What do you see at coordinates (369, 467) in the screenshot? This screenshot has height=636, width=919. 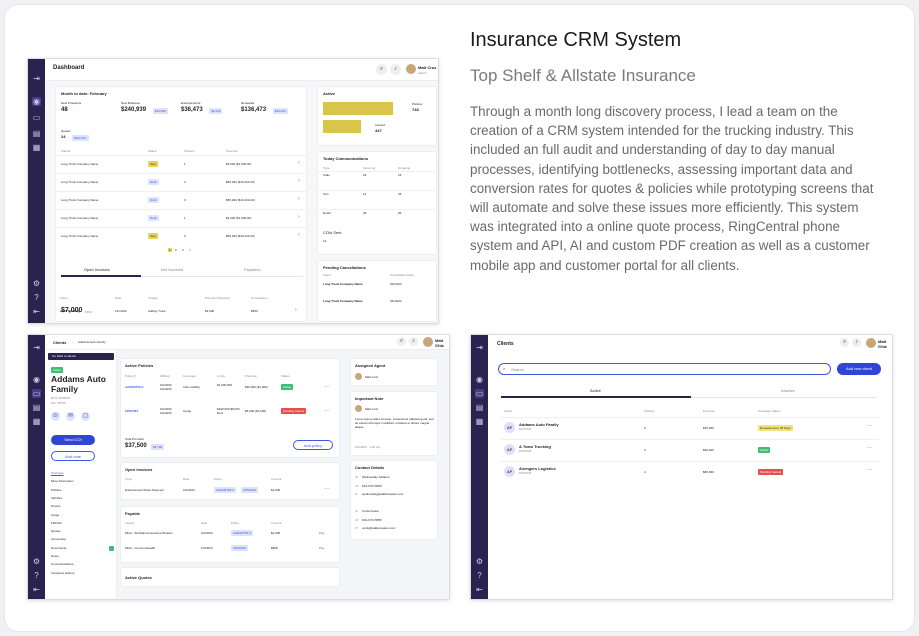 I see `contact-details-title: Contact Details` at bounding box center [369, 467].